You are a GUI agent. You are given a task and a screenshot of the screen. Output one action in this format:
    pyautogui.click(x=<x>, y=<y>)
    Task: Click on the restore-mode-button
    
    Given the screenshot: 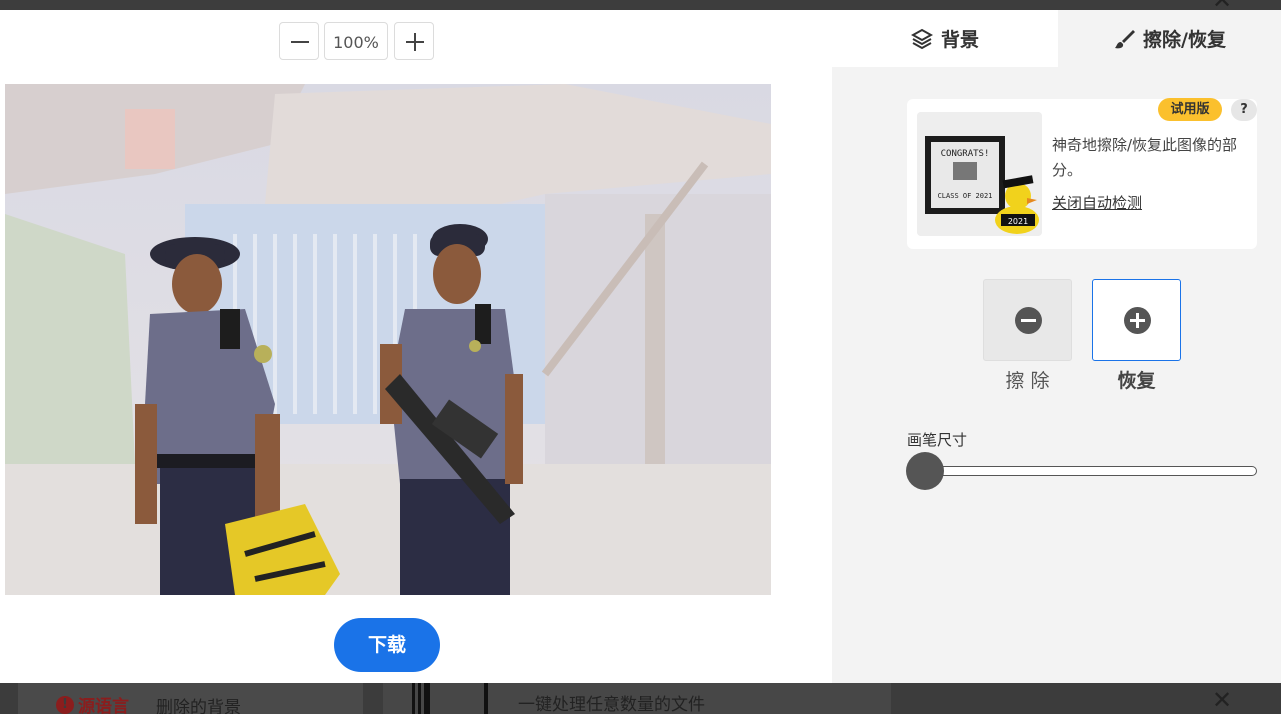 What is the action you would take?
    pyautogui.click(x=1136, y=320)
    